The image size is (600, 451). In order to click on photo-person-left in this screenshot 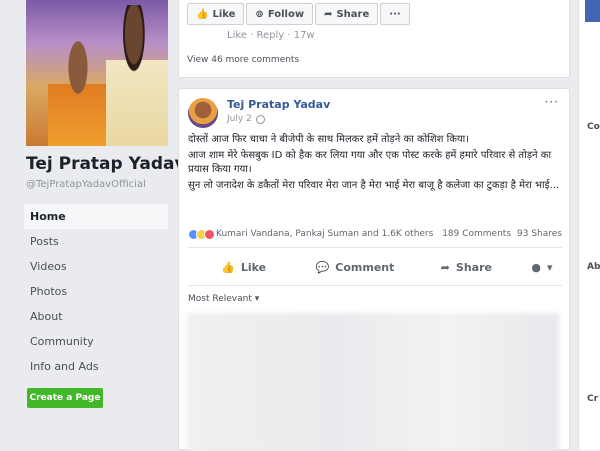, I will do `click(78, 93)`.